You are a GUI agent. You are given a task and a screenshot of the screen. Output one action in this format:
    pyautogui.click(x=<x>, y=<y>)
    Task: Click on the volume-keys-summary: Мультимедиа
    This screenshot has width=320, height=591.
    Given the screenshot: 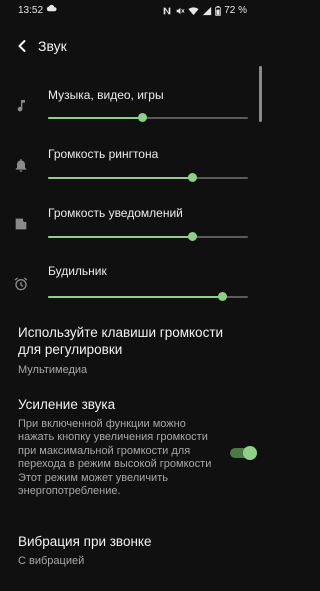 What is the action you would take?
    pyautogui.click(x=53, y=370)
    